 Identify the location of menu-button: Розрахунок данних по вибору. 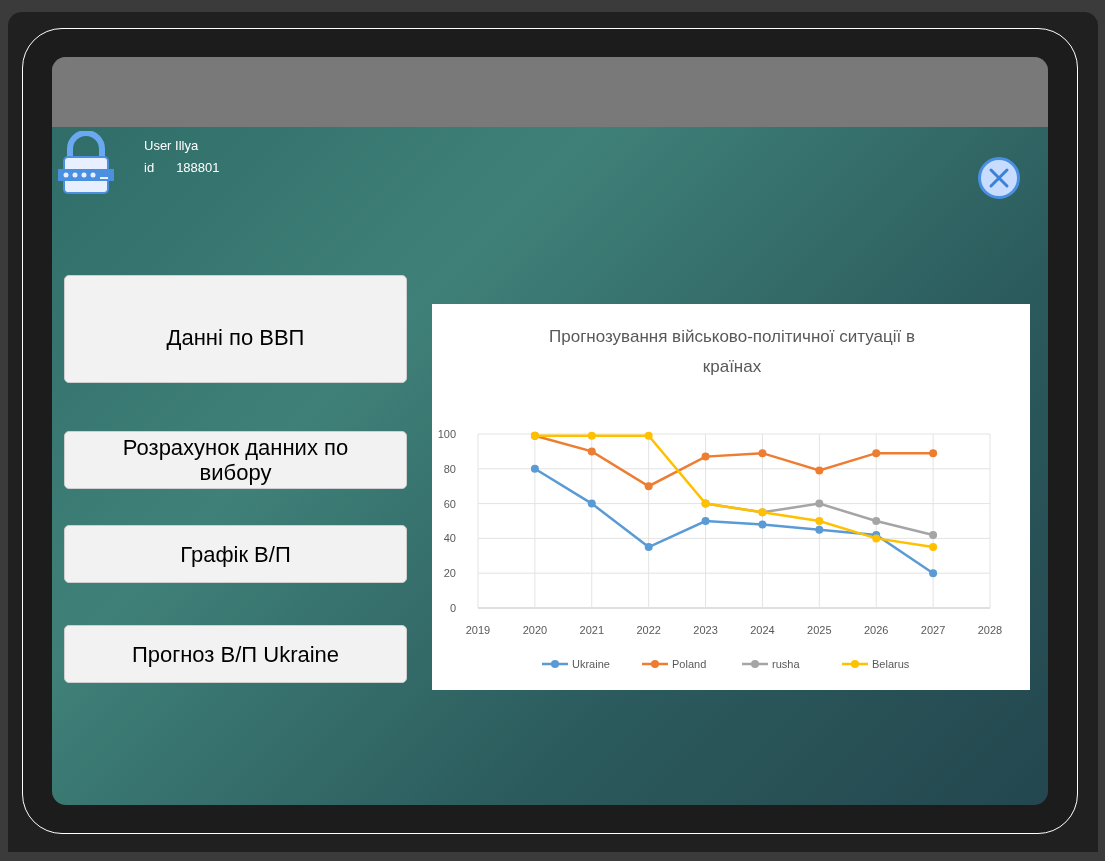
(235, 460).